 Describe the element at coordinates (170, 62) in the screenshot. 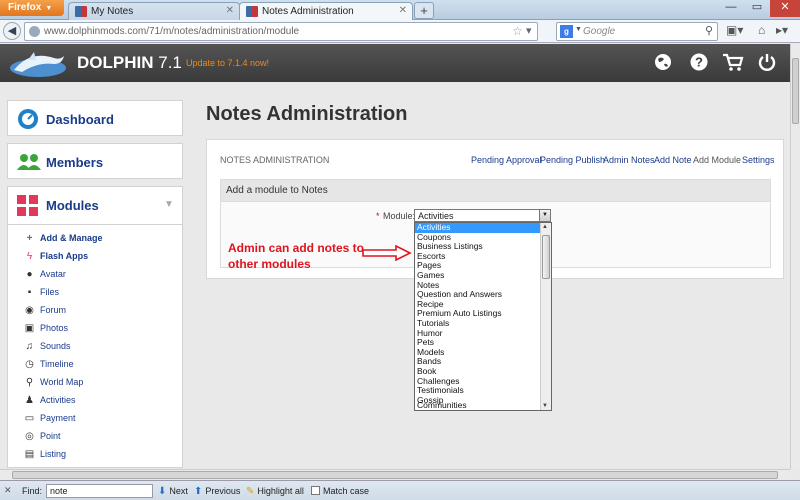

I see `brand-version: 7.1` at that location.